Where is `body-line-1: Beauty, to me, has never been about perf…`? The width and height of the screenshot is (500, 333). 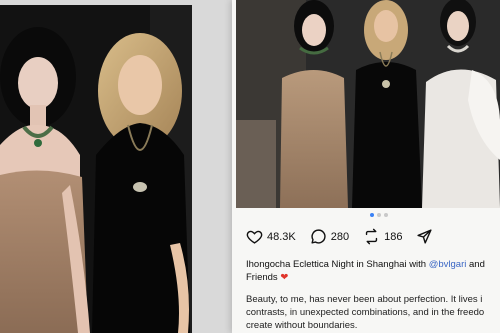
body-line-1: Beauty, to me, has never been about perf… is located at coordinates (364, 299).